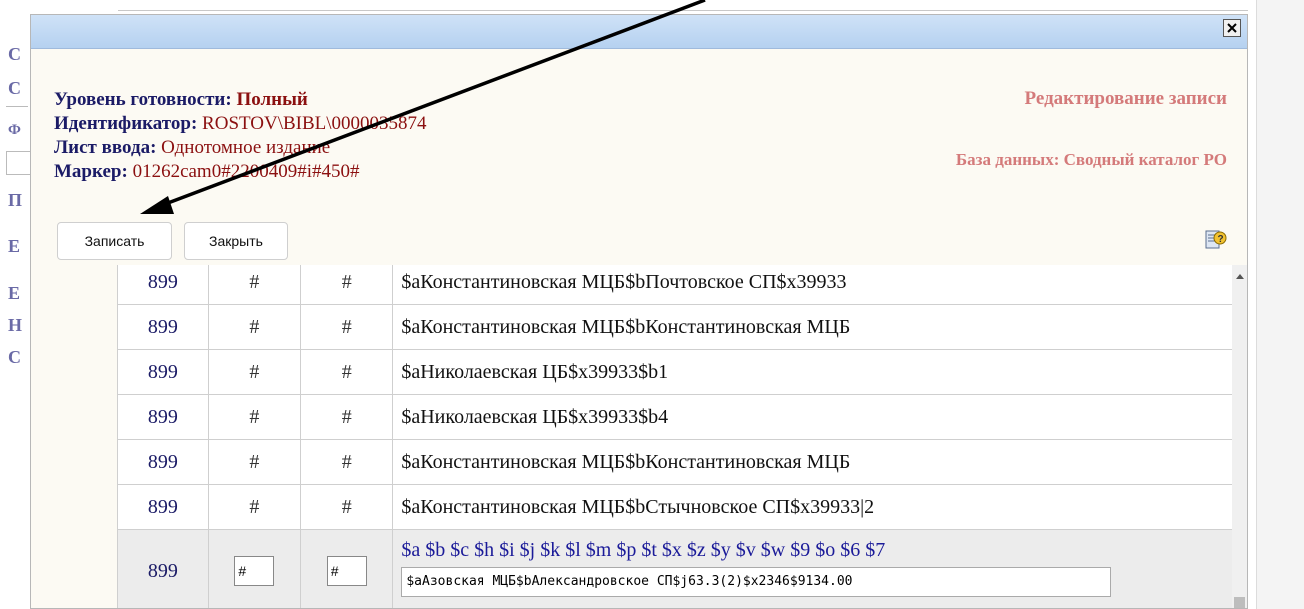 The image size is (1304, 609). I want to click on indicator1-input, so click(254, 571).